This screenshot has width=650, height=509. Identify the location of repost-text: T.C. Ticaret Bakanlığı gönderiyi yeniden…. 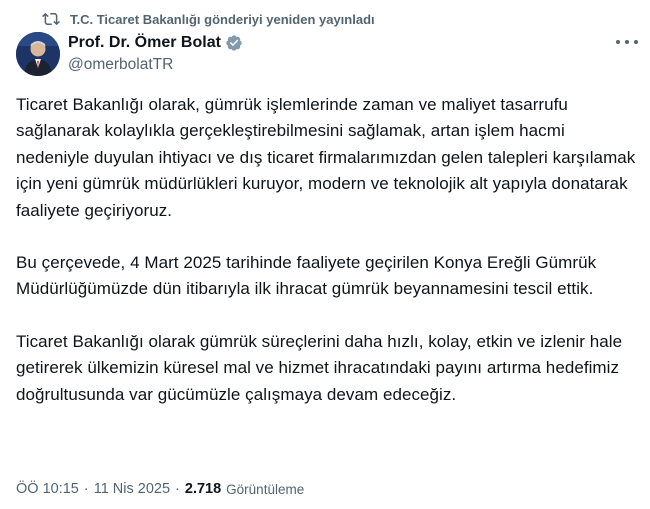
(222, 19).